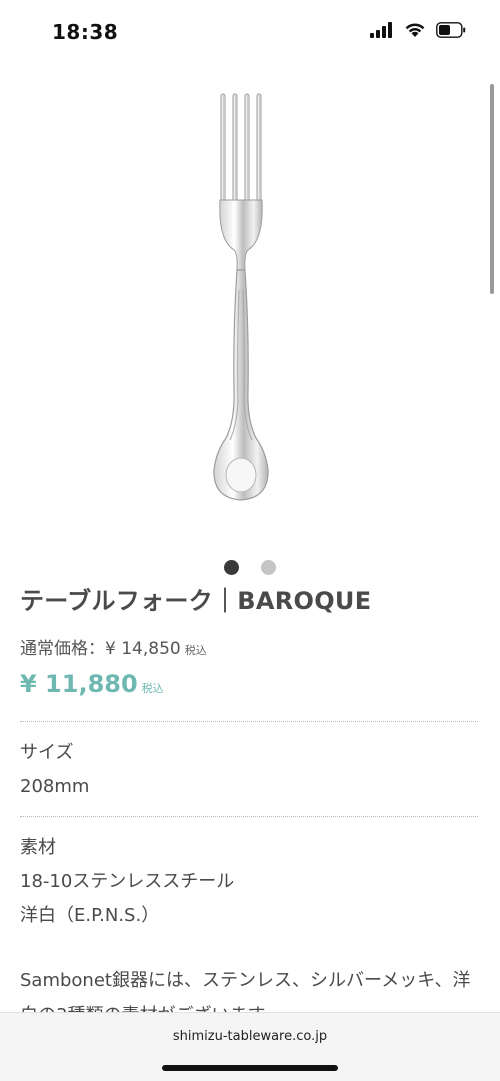 This screenshot has width=500, height=1081. Describe the element at coordinates (415, 32) in the screenshot. I see `wifi-icon` at that location.